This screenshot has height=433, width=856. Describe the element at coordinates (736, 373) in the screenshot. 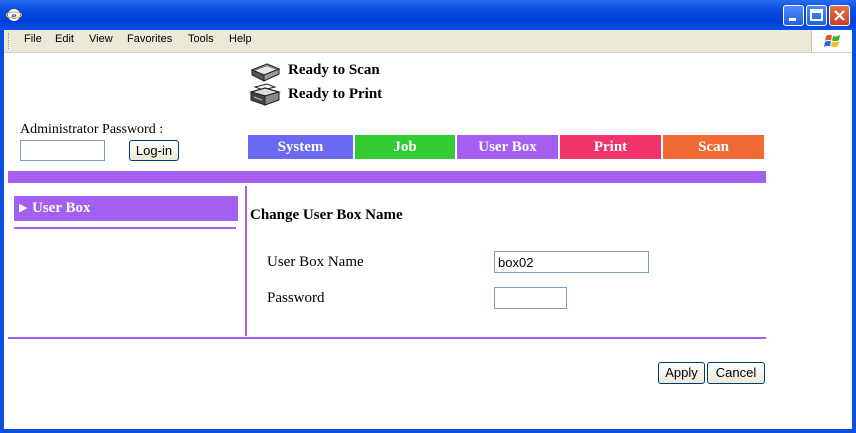

I see `cancel-button: Cancel` at that location.